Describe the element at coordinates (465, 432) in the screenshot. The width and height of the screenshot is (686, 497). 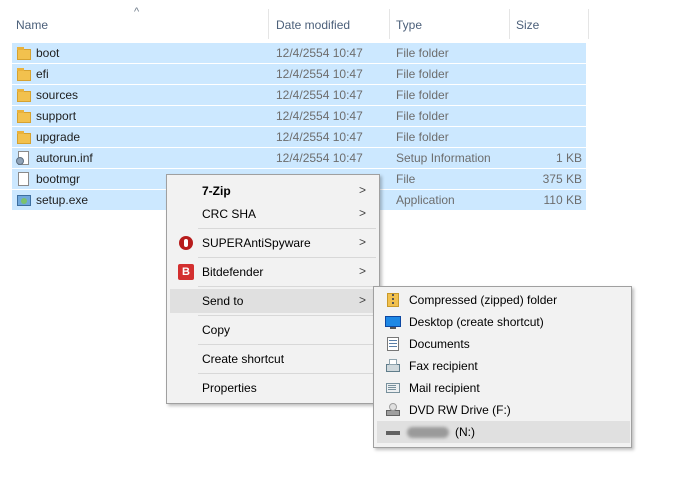
I see `menu-item-label: (N:)` at that location.